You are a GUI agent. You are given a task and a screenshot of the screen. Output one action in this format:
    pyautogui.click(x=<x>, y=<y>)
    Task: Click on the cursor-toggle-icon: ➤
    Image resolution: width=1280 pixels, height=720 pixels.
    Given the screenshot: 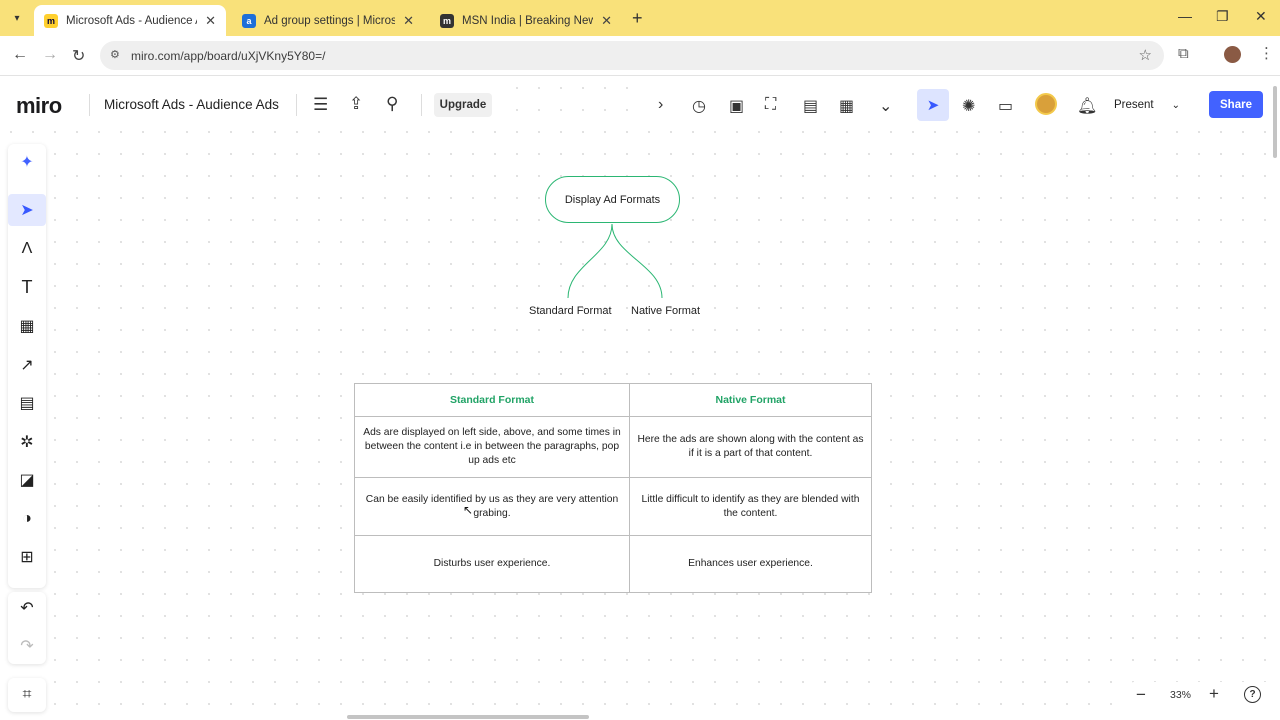 What is the action you would take?
    pyautogui.click(x=933, y=105)
    